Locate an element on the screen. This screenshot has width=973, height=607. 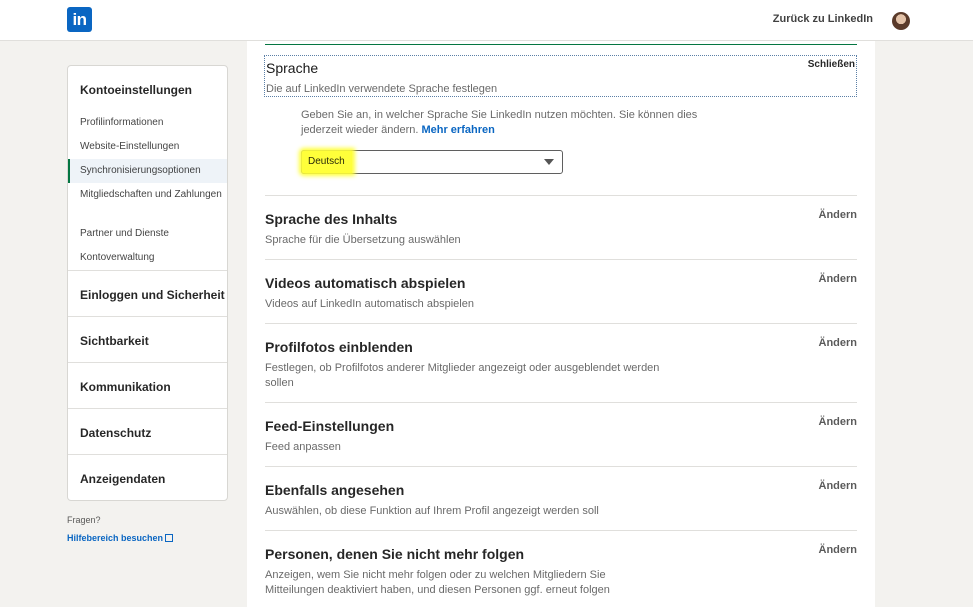
setting-title: Personen, denen Sie nicht mehr folgen is located at coordinates (395, 554).